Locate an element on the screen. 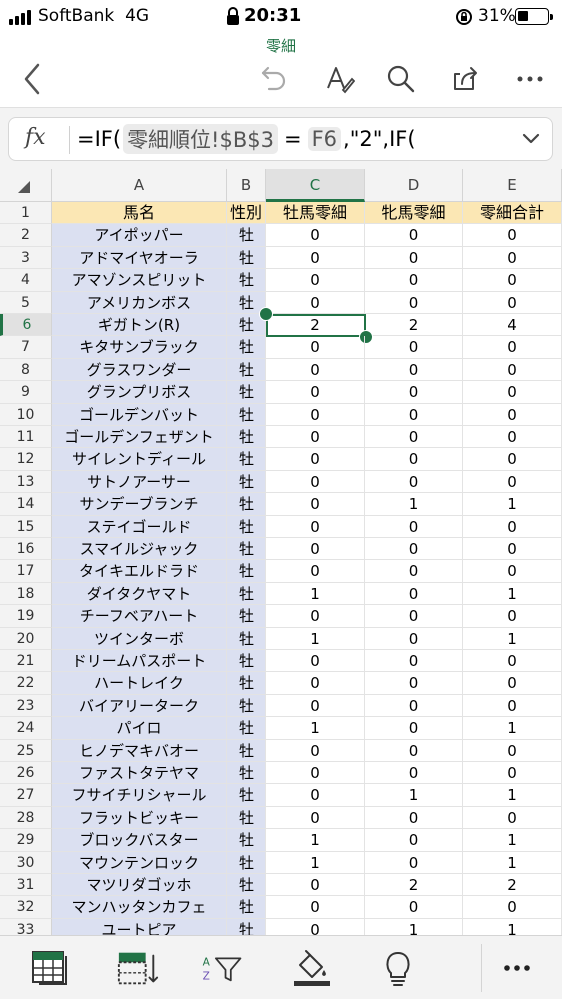 Image resolution: width=562 pixels, height=999 pixels. column-header-c: C is located at coordinates (315, 185).